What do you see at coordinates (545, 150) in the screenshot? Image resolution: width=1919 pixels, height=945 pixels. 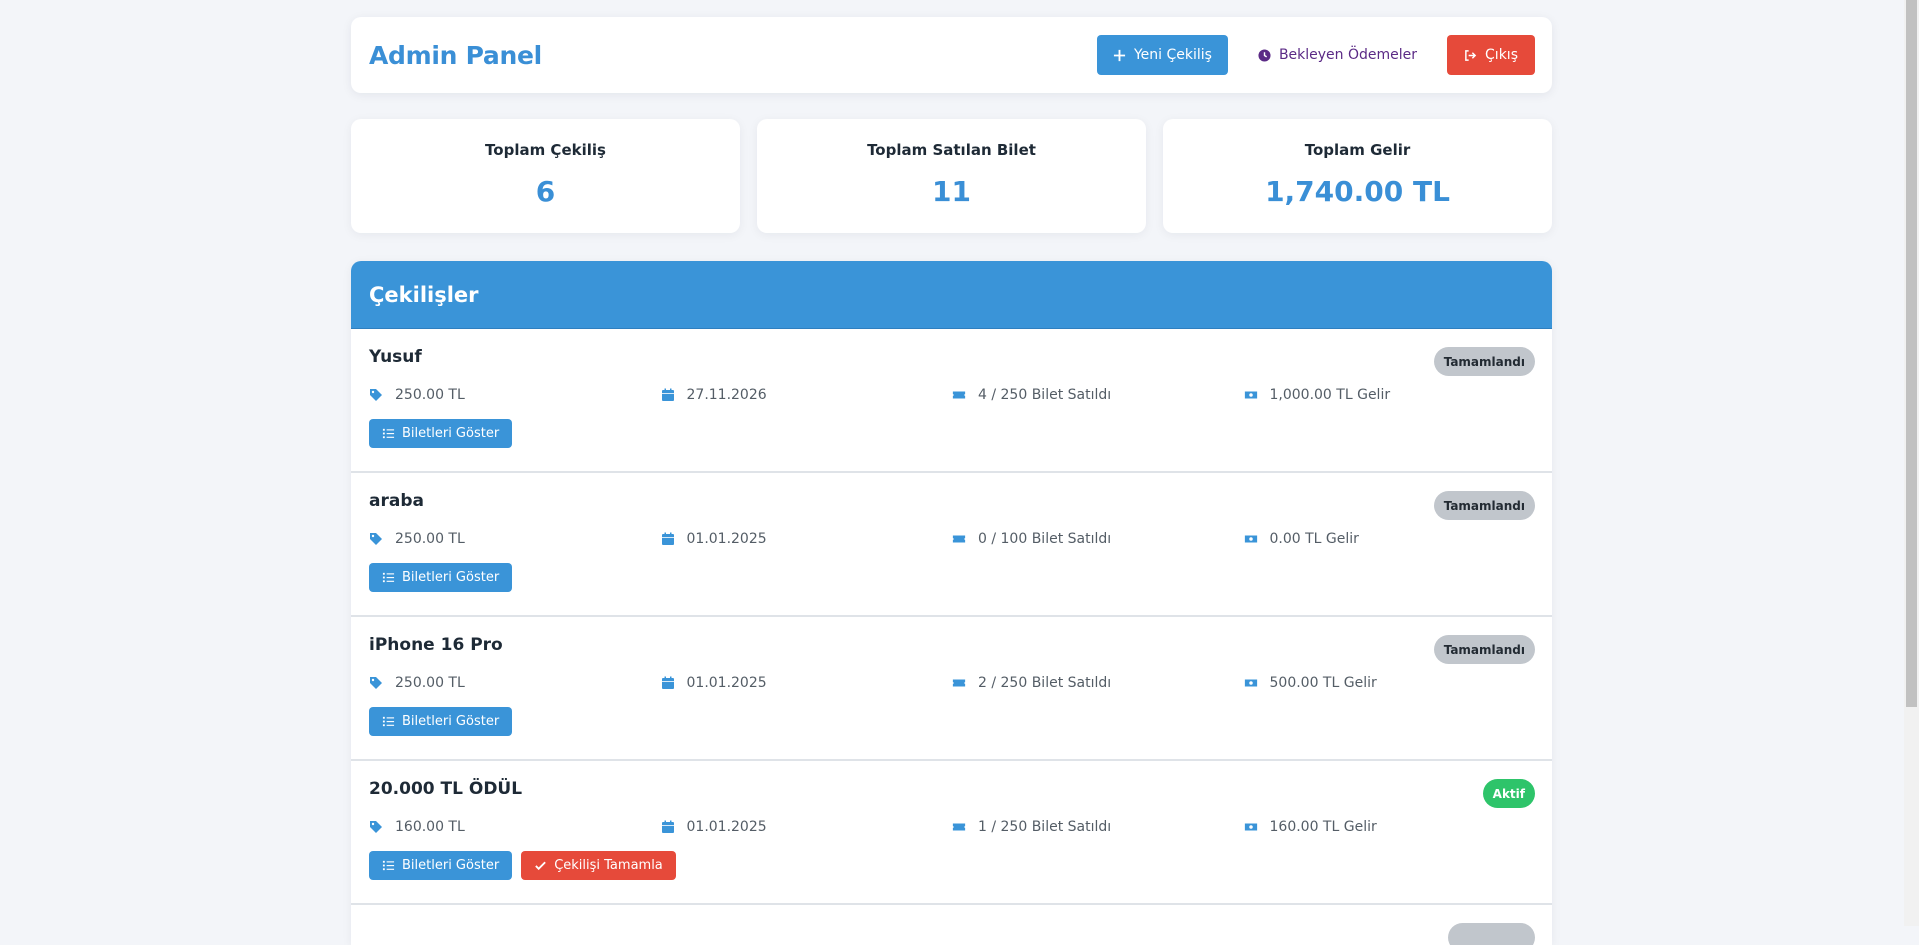 I see `stat-label: Toplam Çekiliş` at bounding box center [545, 150].